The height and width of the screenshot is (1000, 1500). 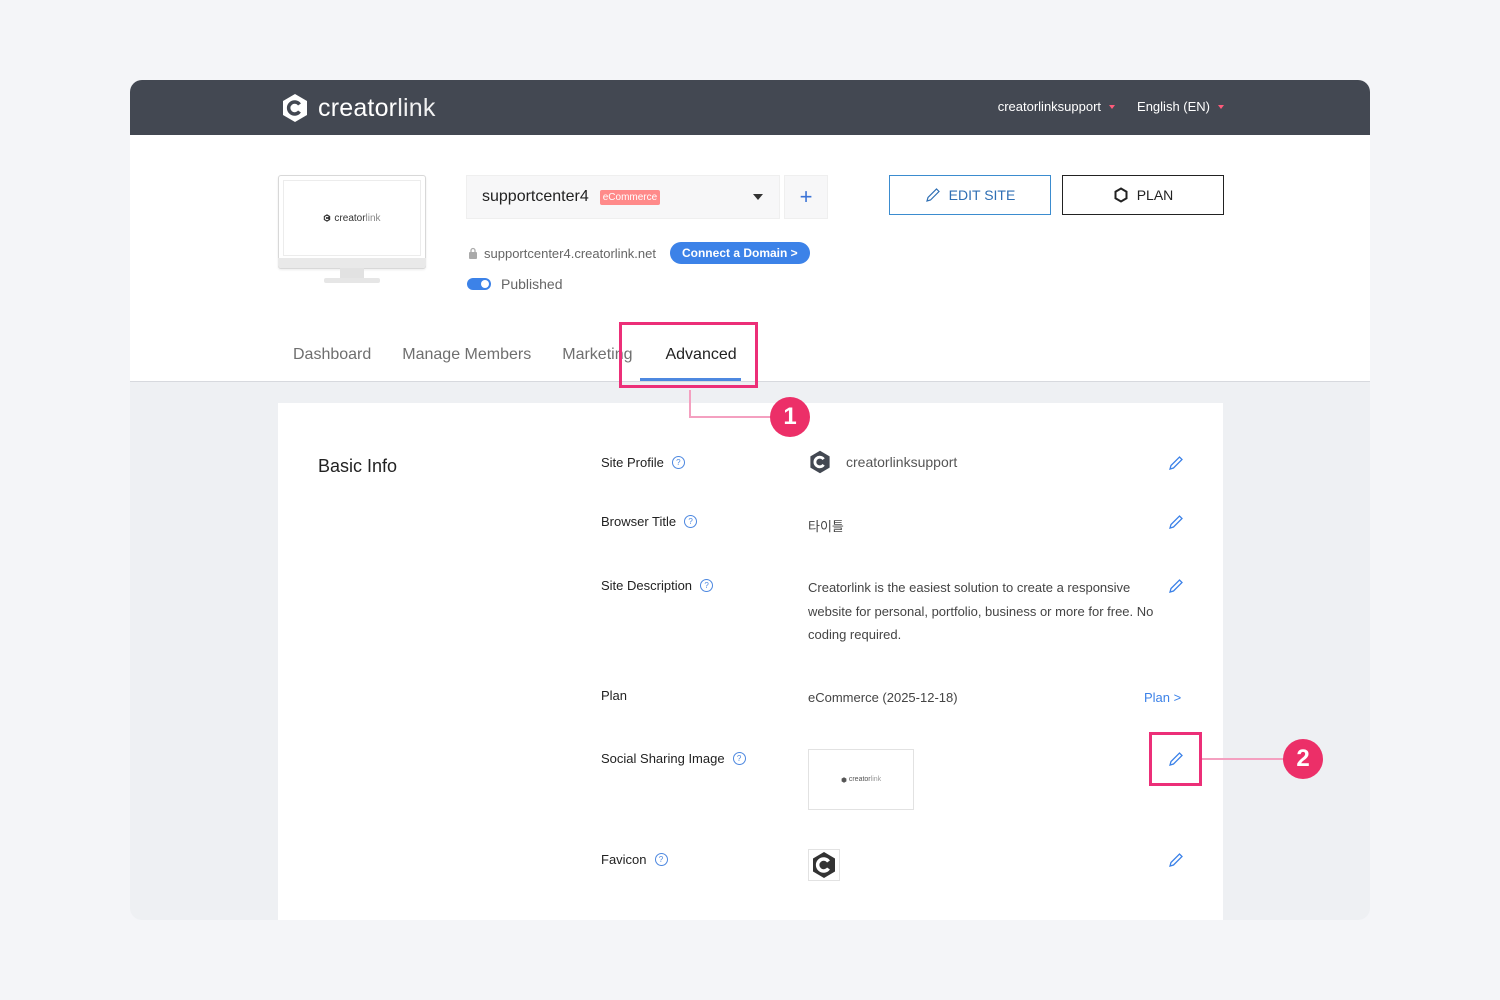 I want to click on hexagon-icon, so click(x=1121, y=195).